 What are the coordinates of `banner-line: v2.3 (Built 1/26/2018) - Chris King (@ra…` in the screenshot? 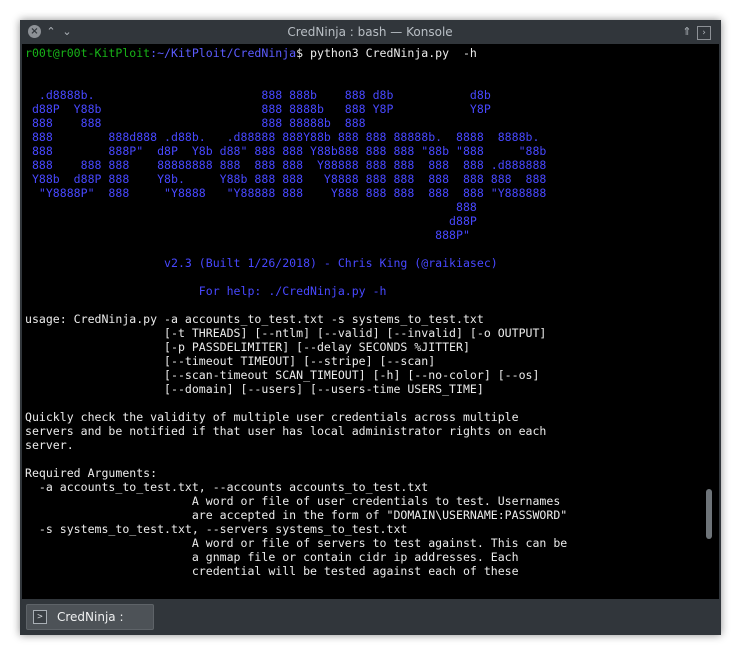 It's located at (261, 263).